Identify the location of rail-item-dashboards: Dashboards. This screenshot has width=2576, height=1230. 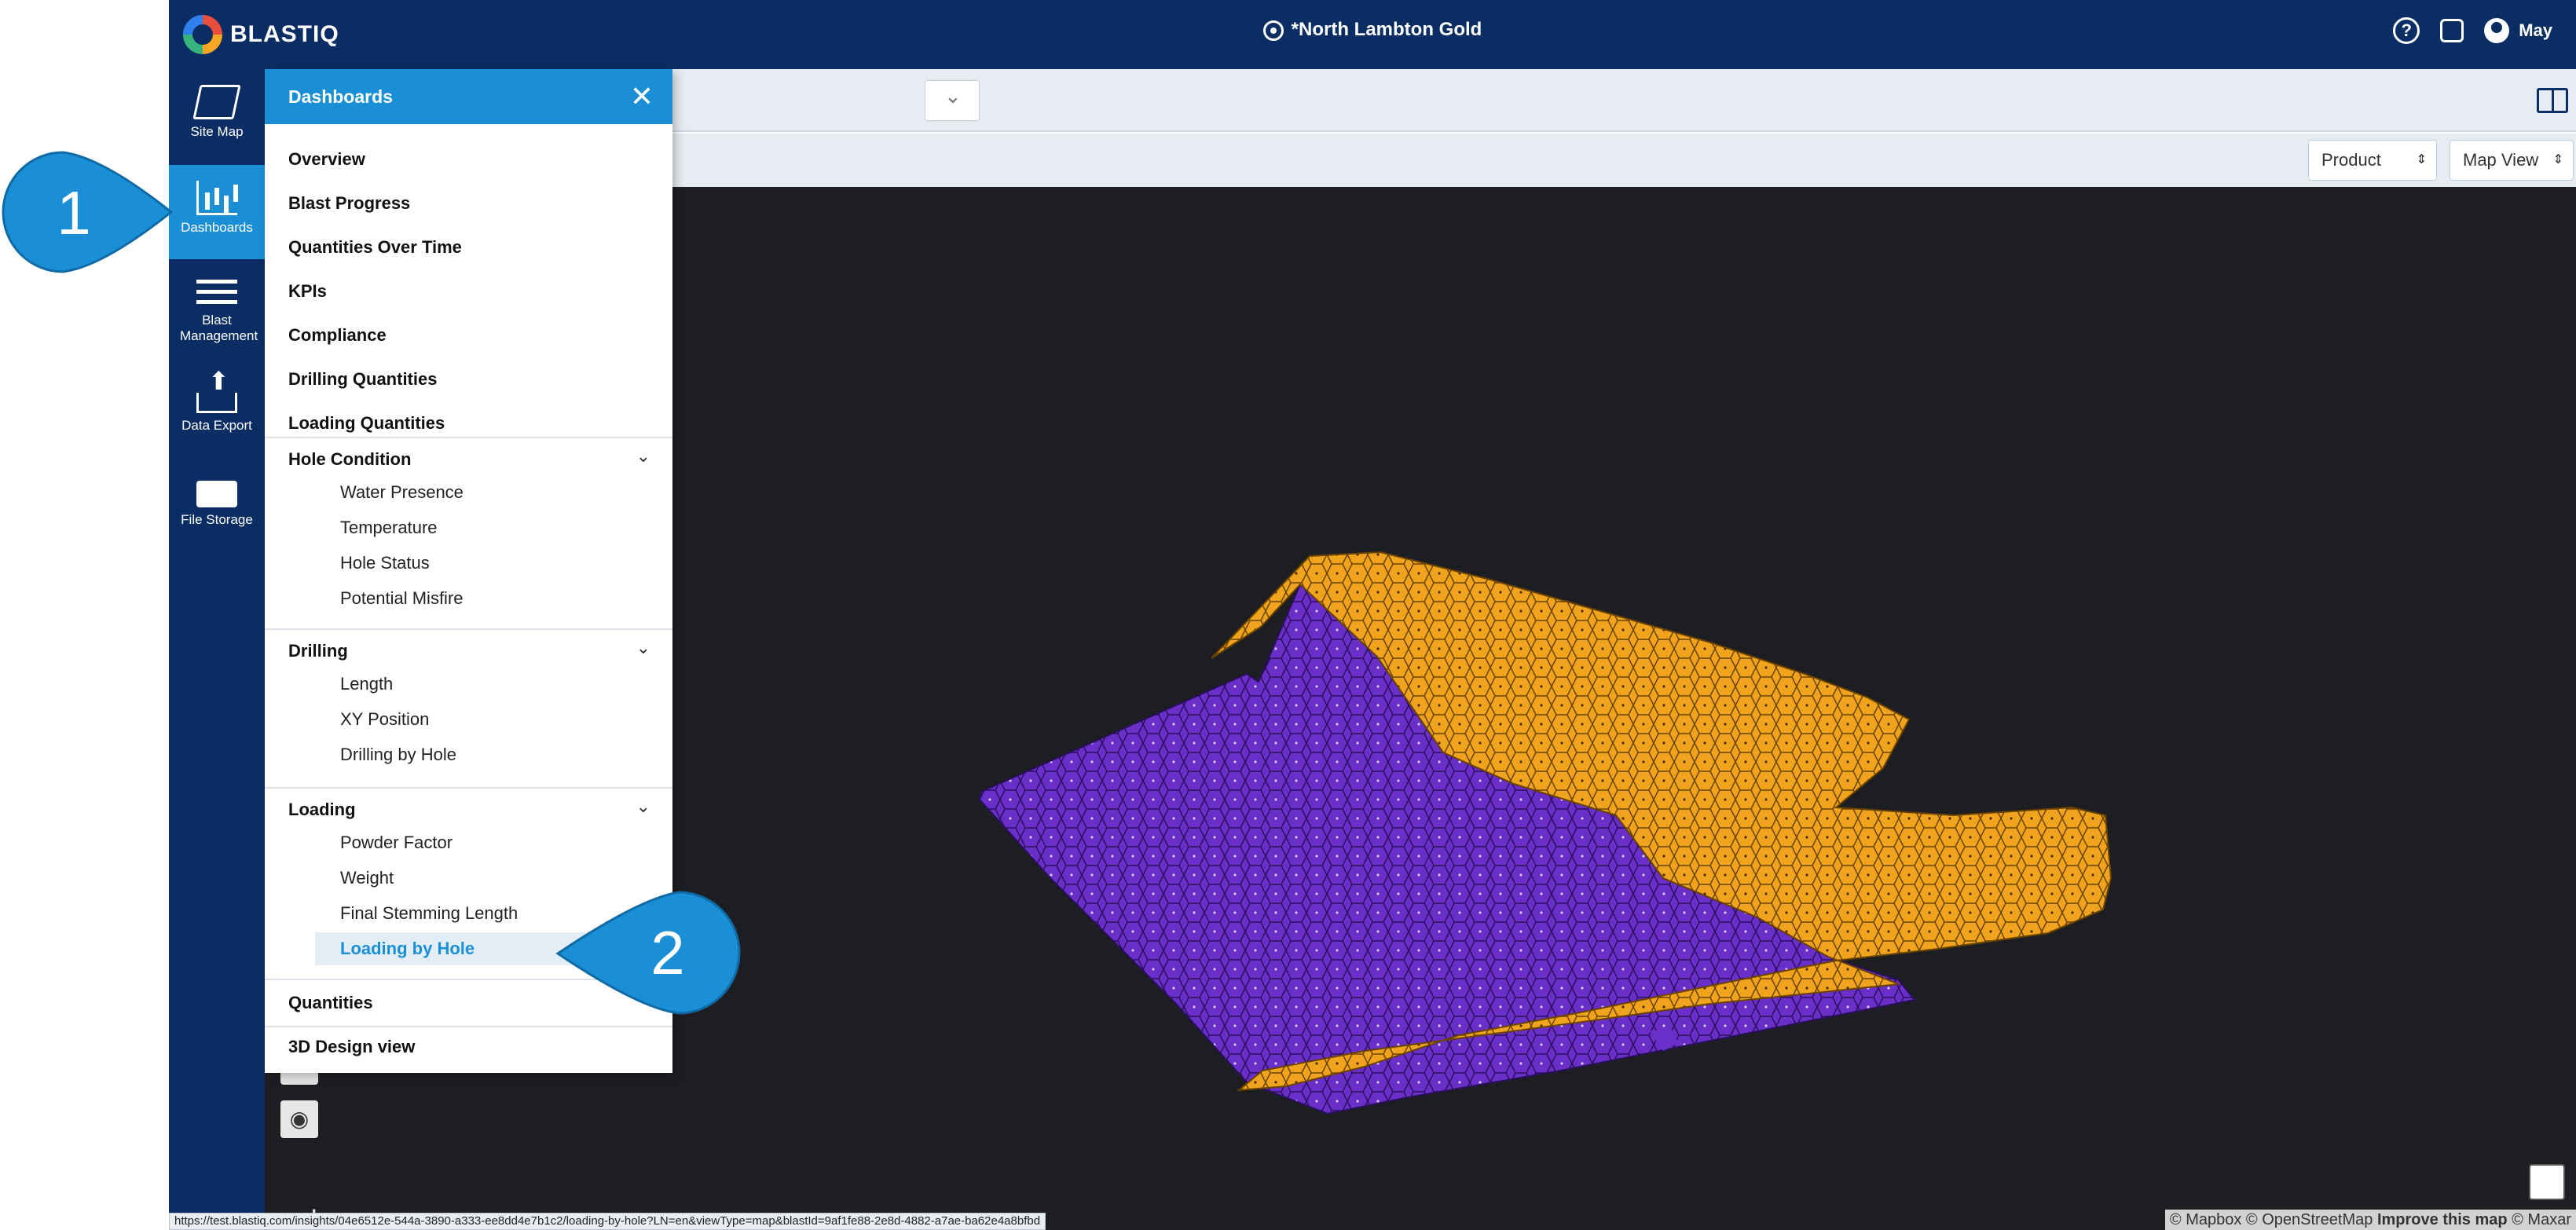
(217, 212).